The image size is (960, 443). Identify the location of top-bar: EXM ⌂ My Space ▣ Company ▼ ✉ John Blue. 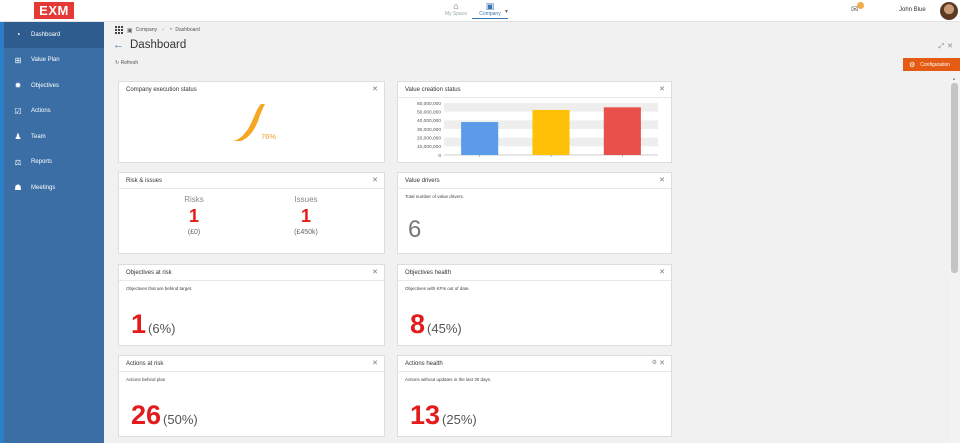
(480, 11).